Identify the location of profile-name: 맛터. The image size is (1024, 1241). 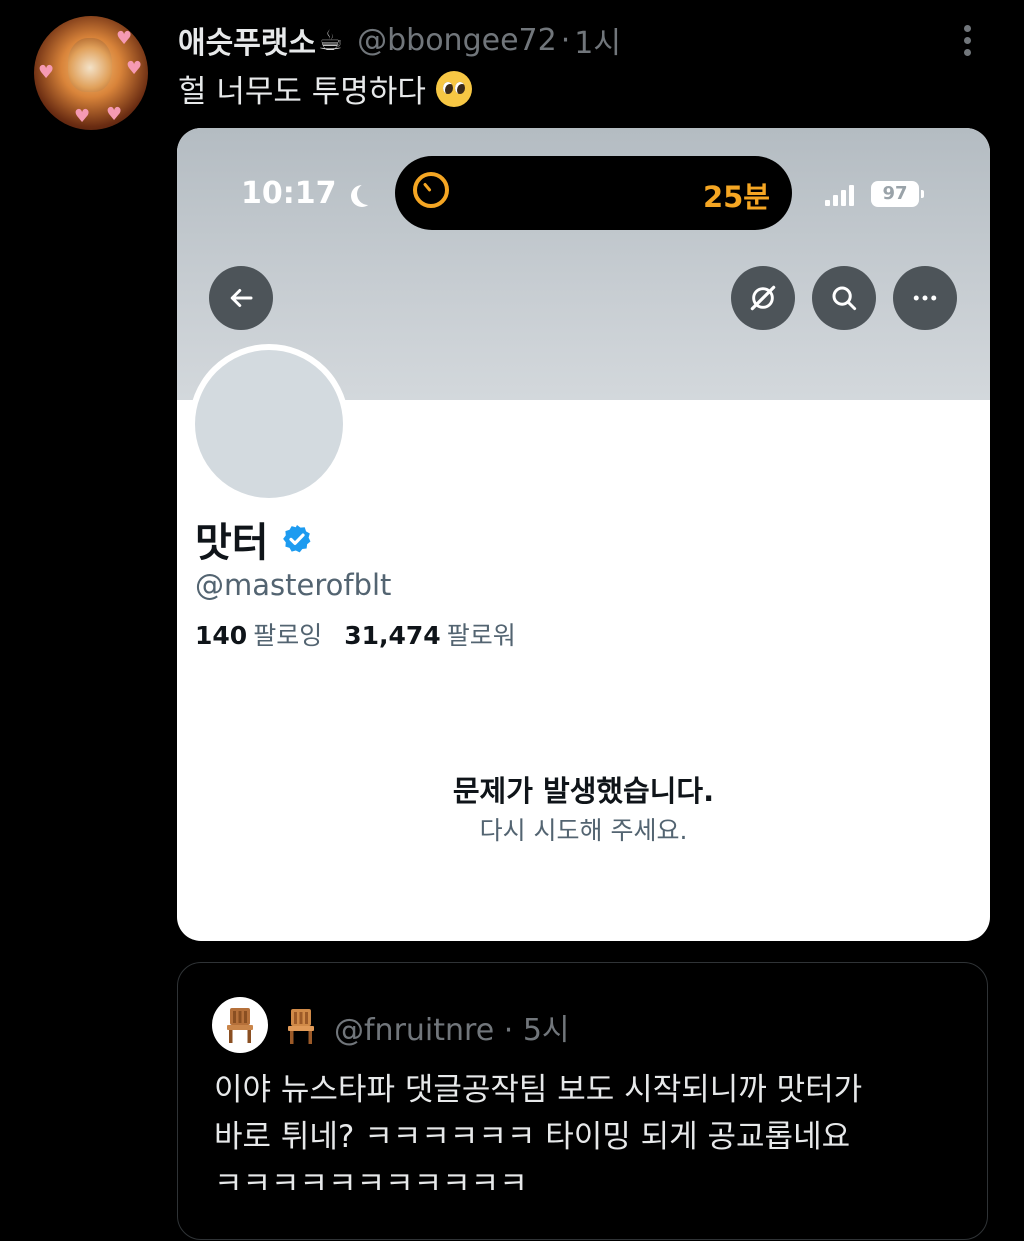
(232, 543).